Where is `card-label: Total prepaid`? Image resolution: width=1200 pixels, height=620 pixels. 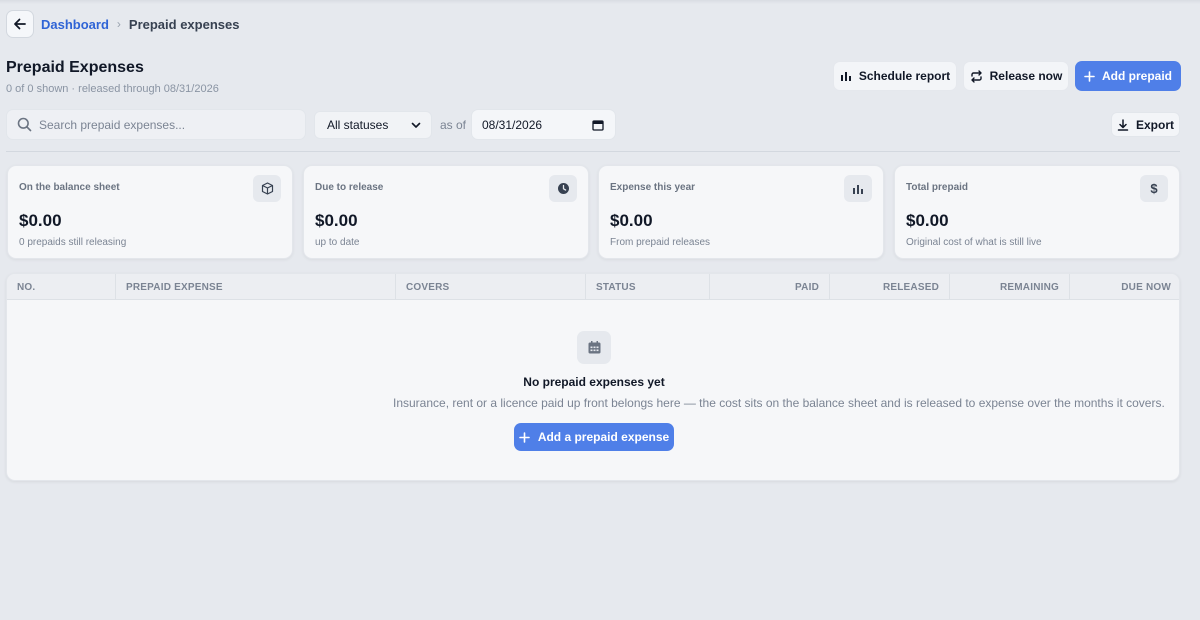 card-label: Total prepaid is located at coordinates (937, 187).